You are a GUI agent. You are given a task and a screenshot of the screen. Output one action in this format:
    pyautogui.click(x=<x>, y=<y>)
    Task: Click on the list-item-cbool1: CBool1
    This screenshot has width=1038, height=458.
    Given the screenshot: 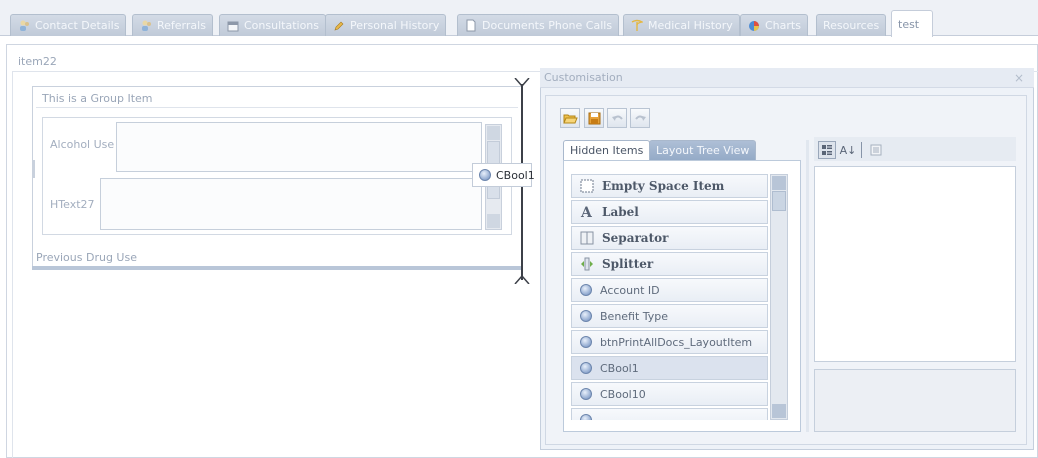 What is the action you would take?
    pyautogui.click(x=669, y=368)
    